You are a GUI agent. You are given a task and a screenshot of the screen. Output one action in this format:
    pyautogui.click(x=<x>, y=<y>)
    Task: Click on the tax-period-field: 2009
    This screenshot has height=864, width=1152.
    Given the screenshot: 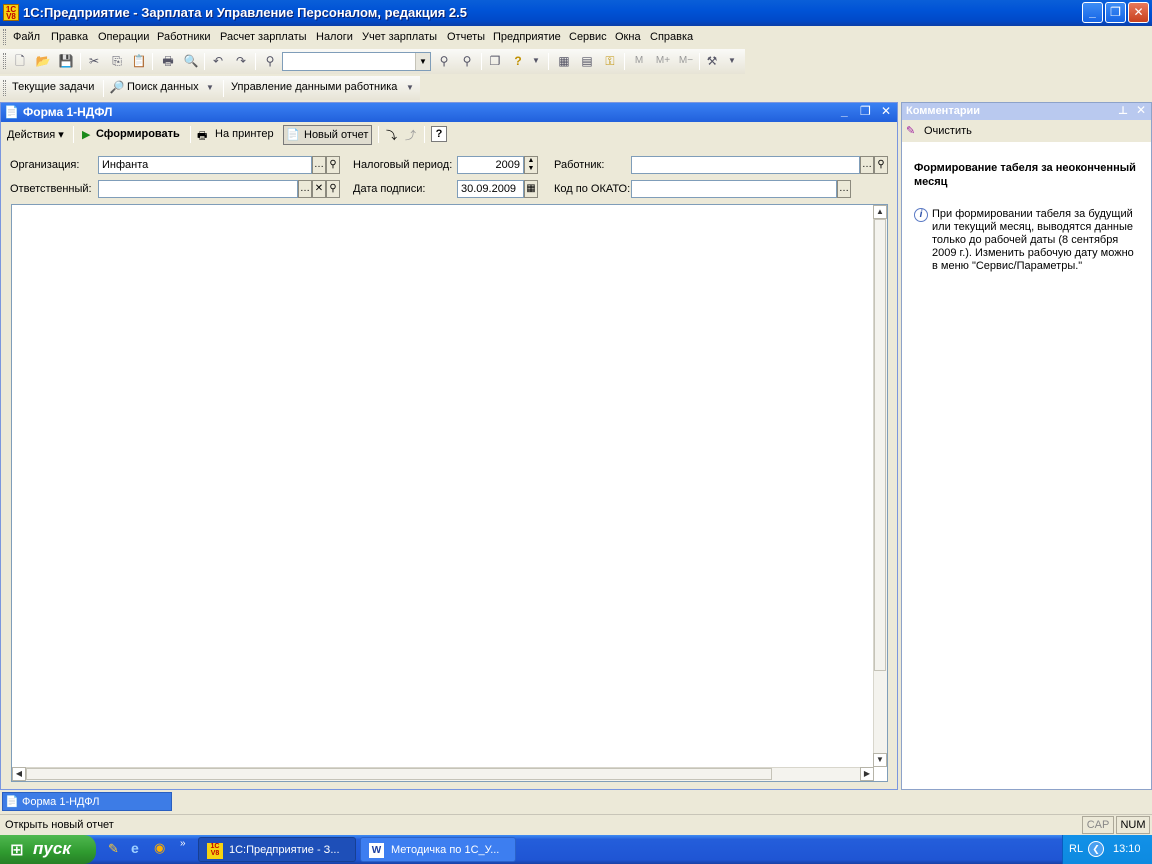 What is the action you would take?
    pyautogui.click(x=490, y=165)
    